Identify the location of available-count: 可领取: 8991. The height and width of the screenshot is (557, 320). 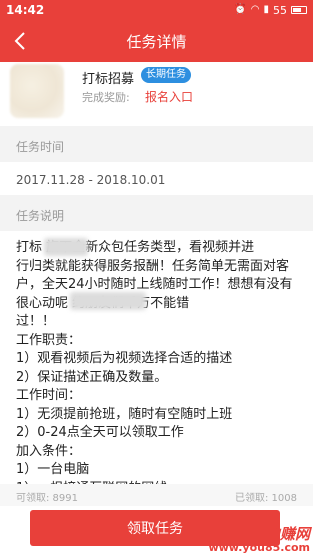
(47, 498).